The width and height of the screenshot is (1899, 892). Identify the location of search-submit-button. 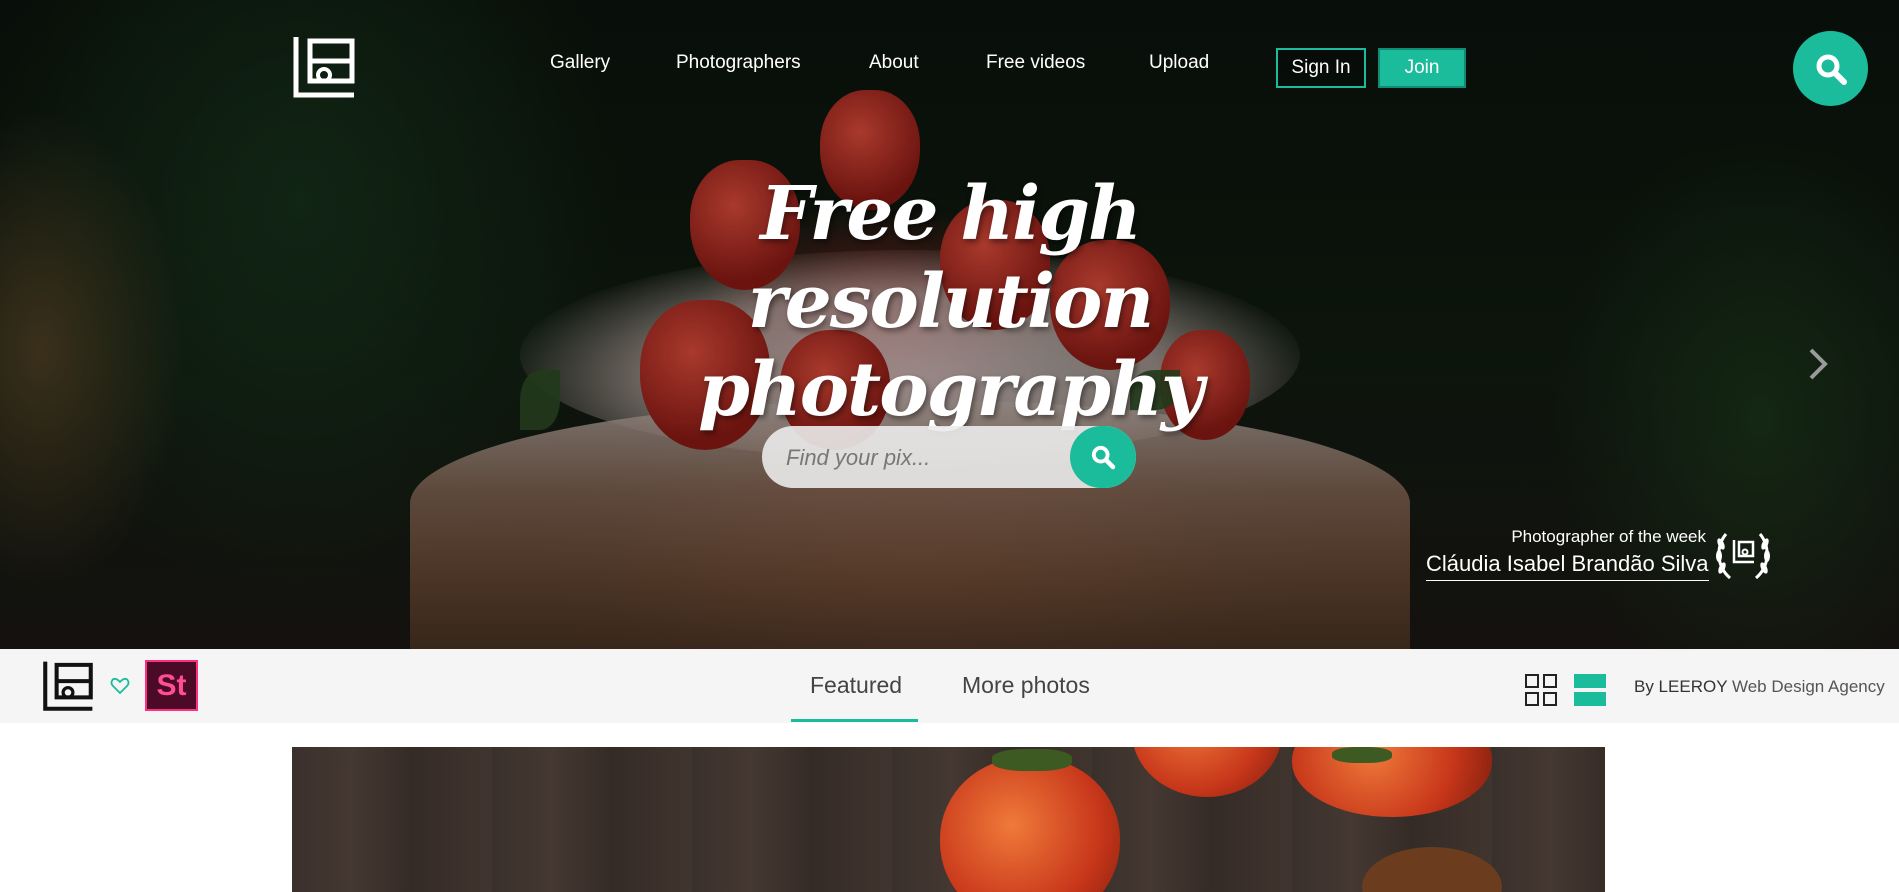
(1103, 457).